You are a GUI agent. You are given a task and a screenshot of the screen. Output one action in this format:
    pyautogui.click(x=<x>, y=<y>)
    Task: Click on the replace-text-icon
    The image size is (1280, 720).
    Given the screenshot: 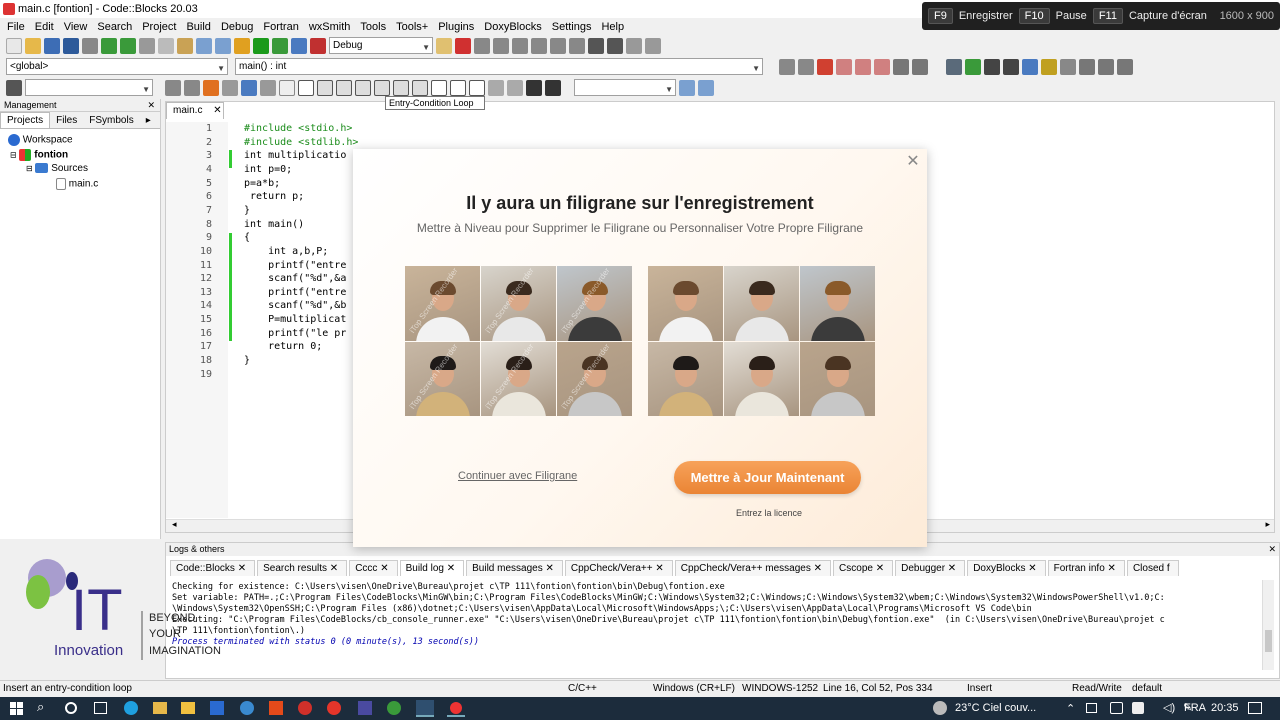 What is the action you would take?
    pyautogui.click(x=249, y=87)
    